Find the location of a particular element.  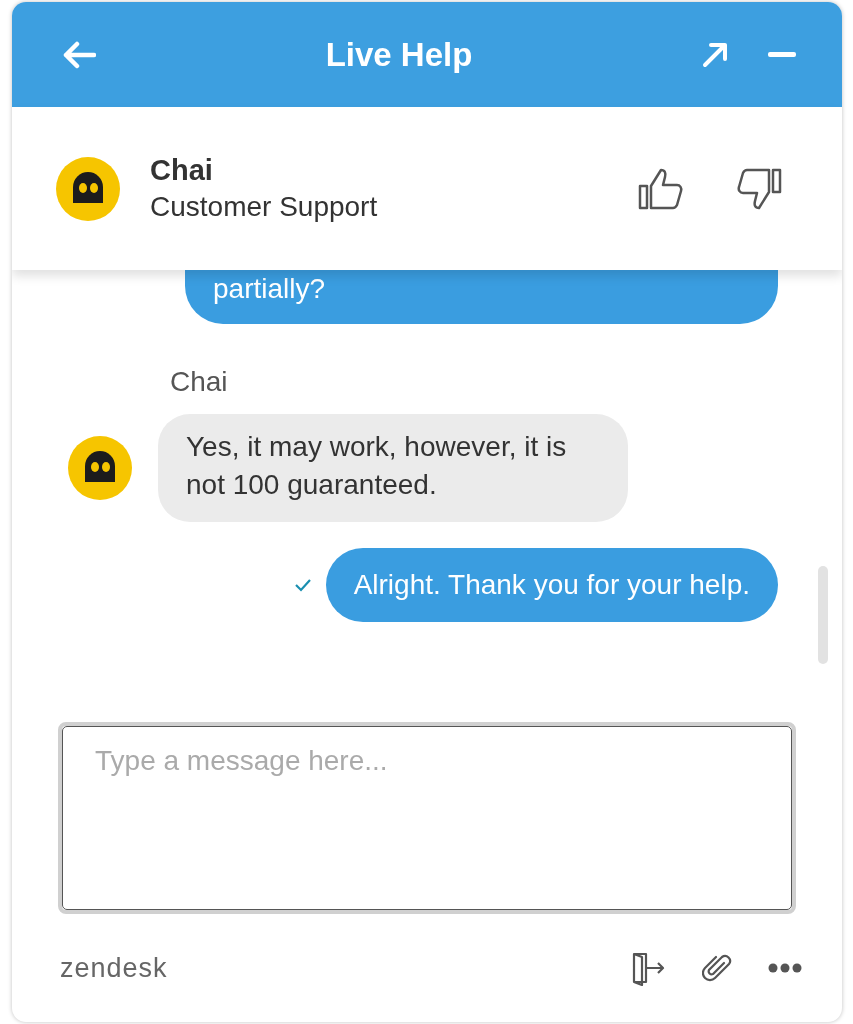

message-bubble: Alright. Thank you for your help. is located at coordinates (551, 585).